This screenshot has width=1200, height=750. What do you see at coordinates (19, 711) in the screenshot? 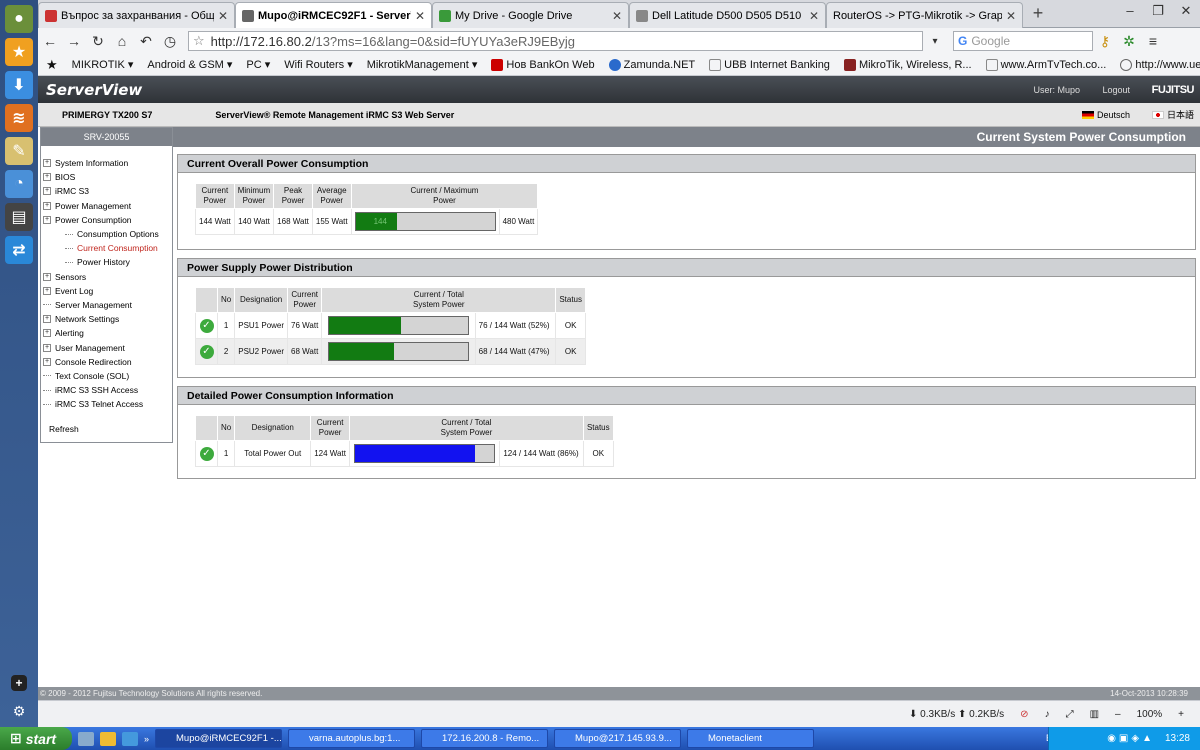
I see `settings-icon: ⚙` at bounding box center [19, 711].